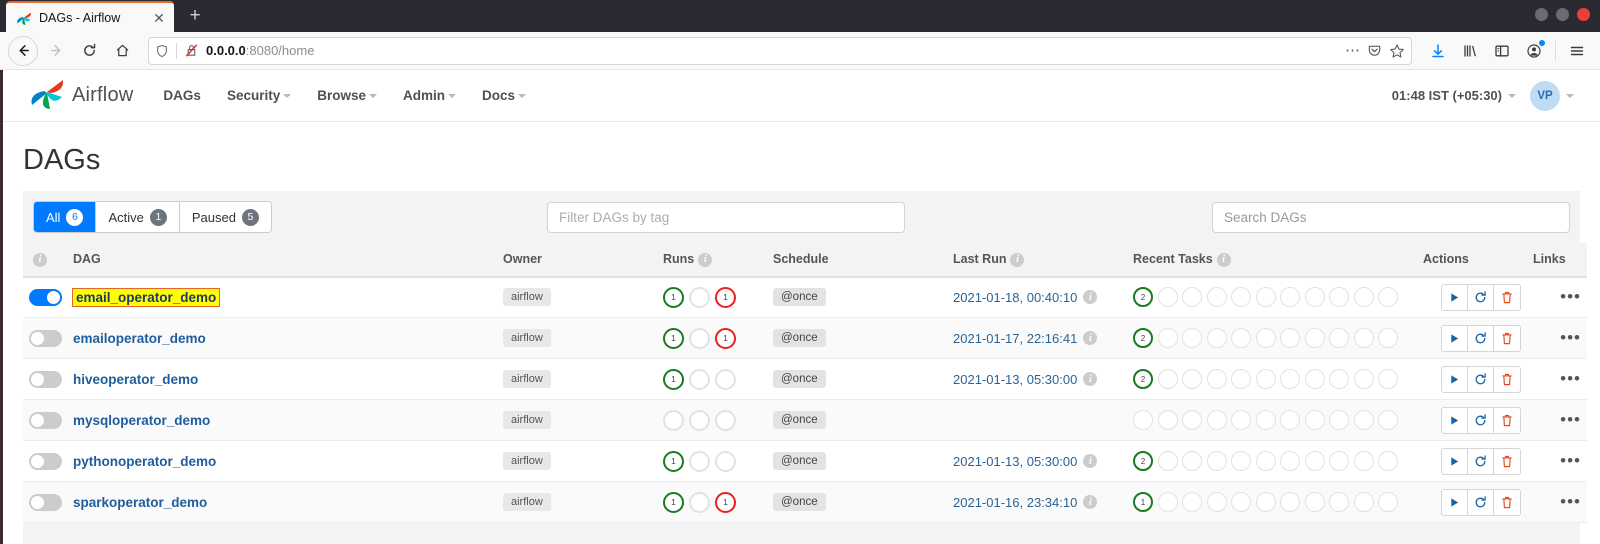 The image size is (1600, 544). What do you see at coordinates (1470, 51) in the screenshot?
I see `library-icon` at bounding box center [1470, 51].